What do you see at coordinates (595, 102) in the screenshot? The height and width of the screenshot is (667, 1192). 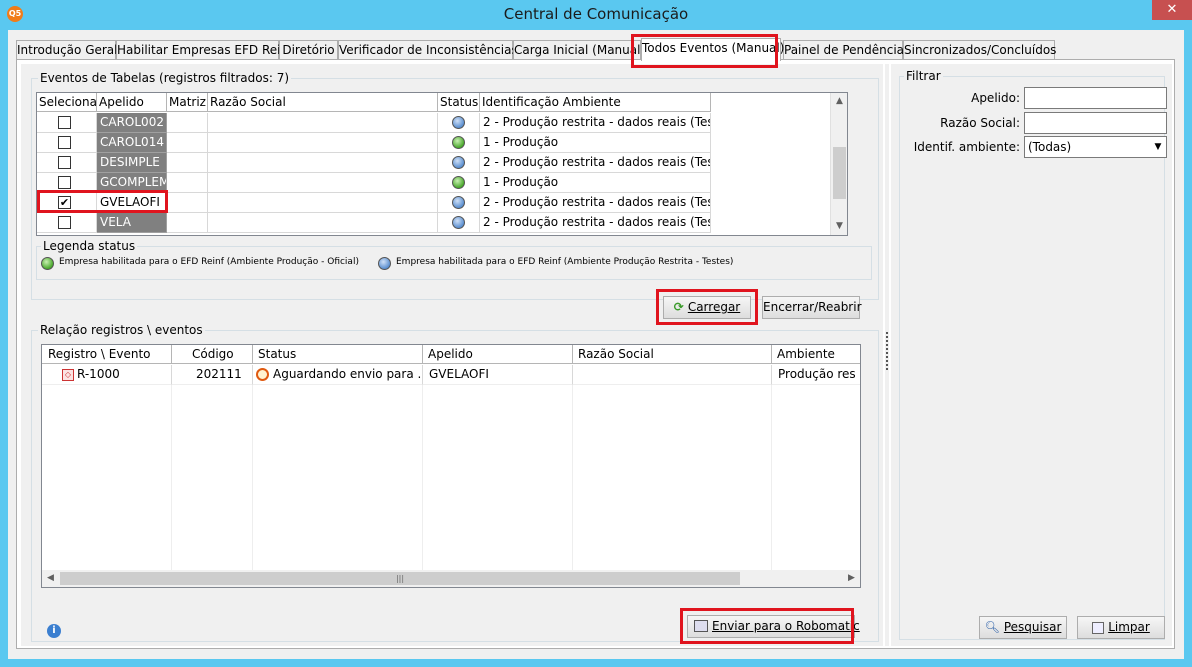 I see `col-identificacao: Identificação Ambiente` at bounding box center [595, 102].